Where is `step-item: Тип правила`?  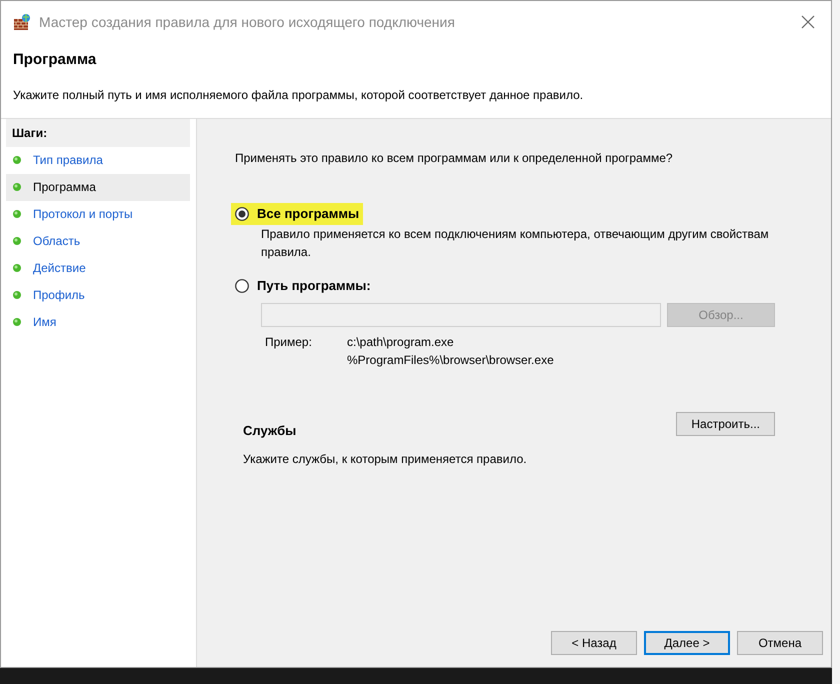 step-item: Тип правила is located at coordinates (98, 160).